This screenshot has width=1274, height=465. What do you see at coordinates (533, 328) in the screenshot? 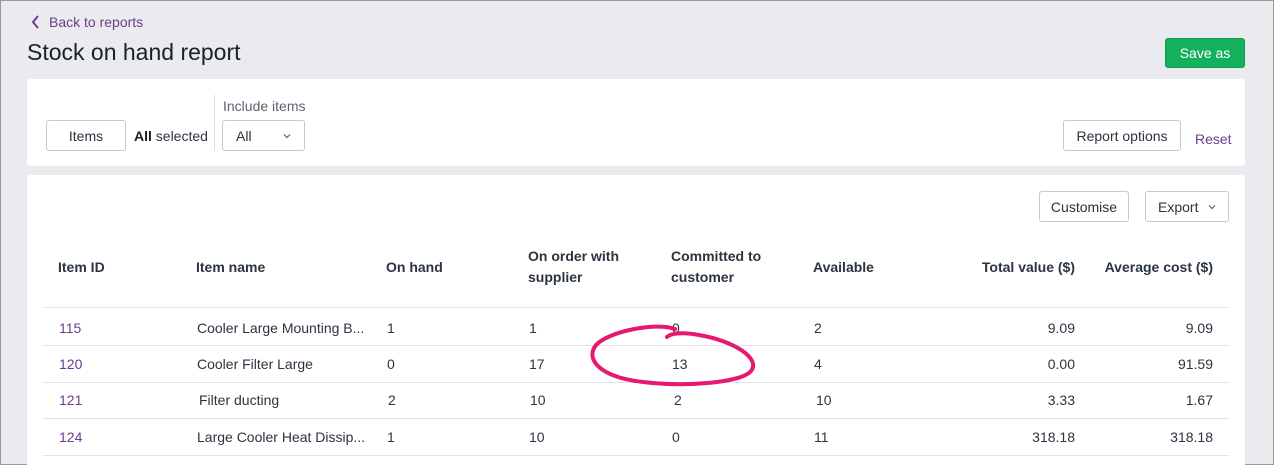
I see `on-order-cell: 1` at bounding box center [533, 328].